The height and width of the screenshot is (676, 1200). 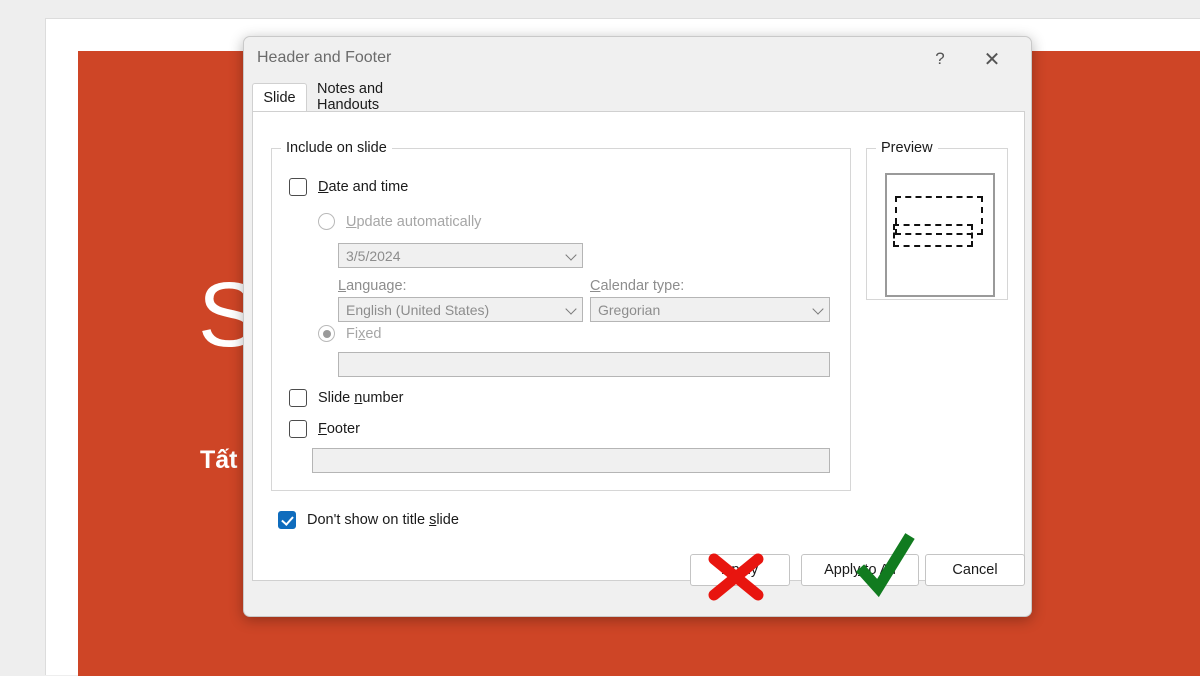 I want to click on date-and-time-row: Date and time, so click(x=348, y=187).